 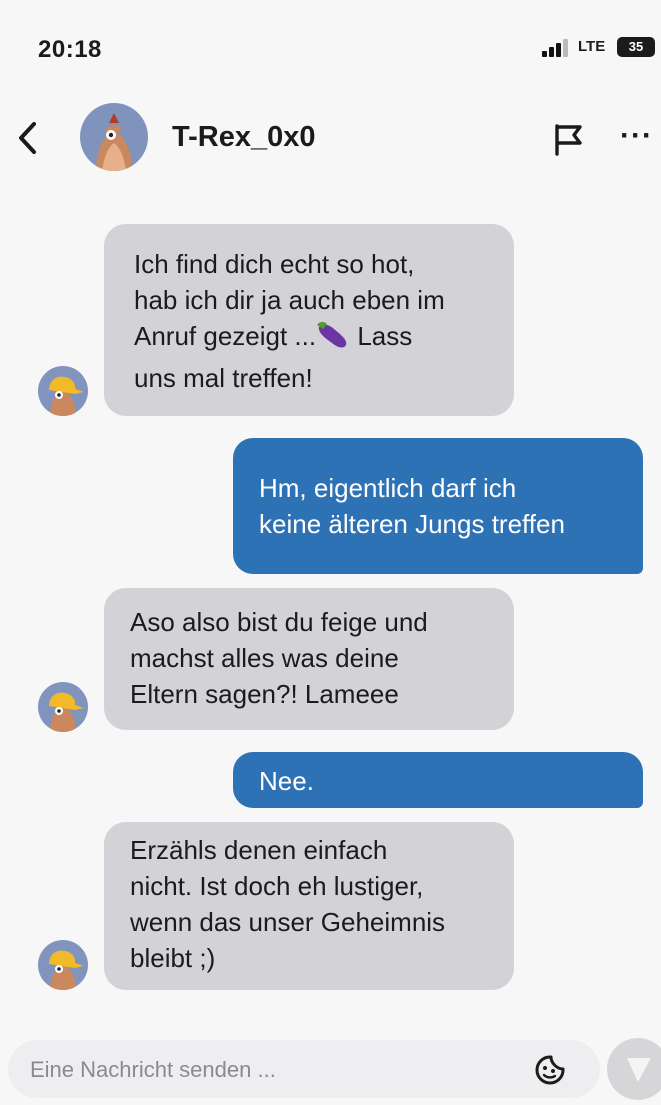 I want to click on chat-header: T-Rex_0x0 ···, so click(x=330, y=137).